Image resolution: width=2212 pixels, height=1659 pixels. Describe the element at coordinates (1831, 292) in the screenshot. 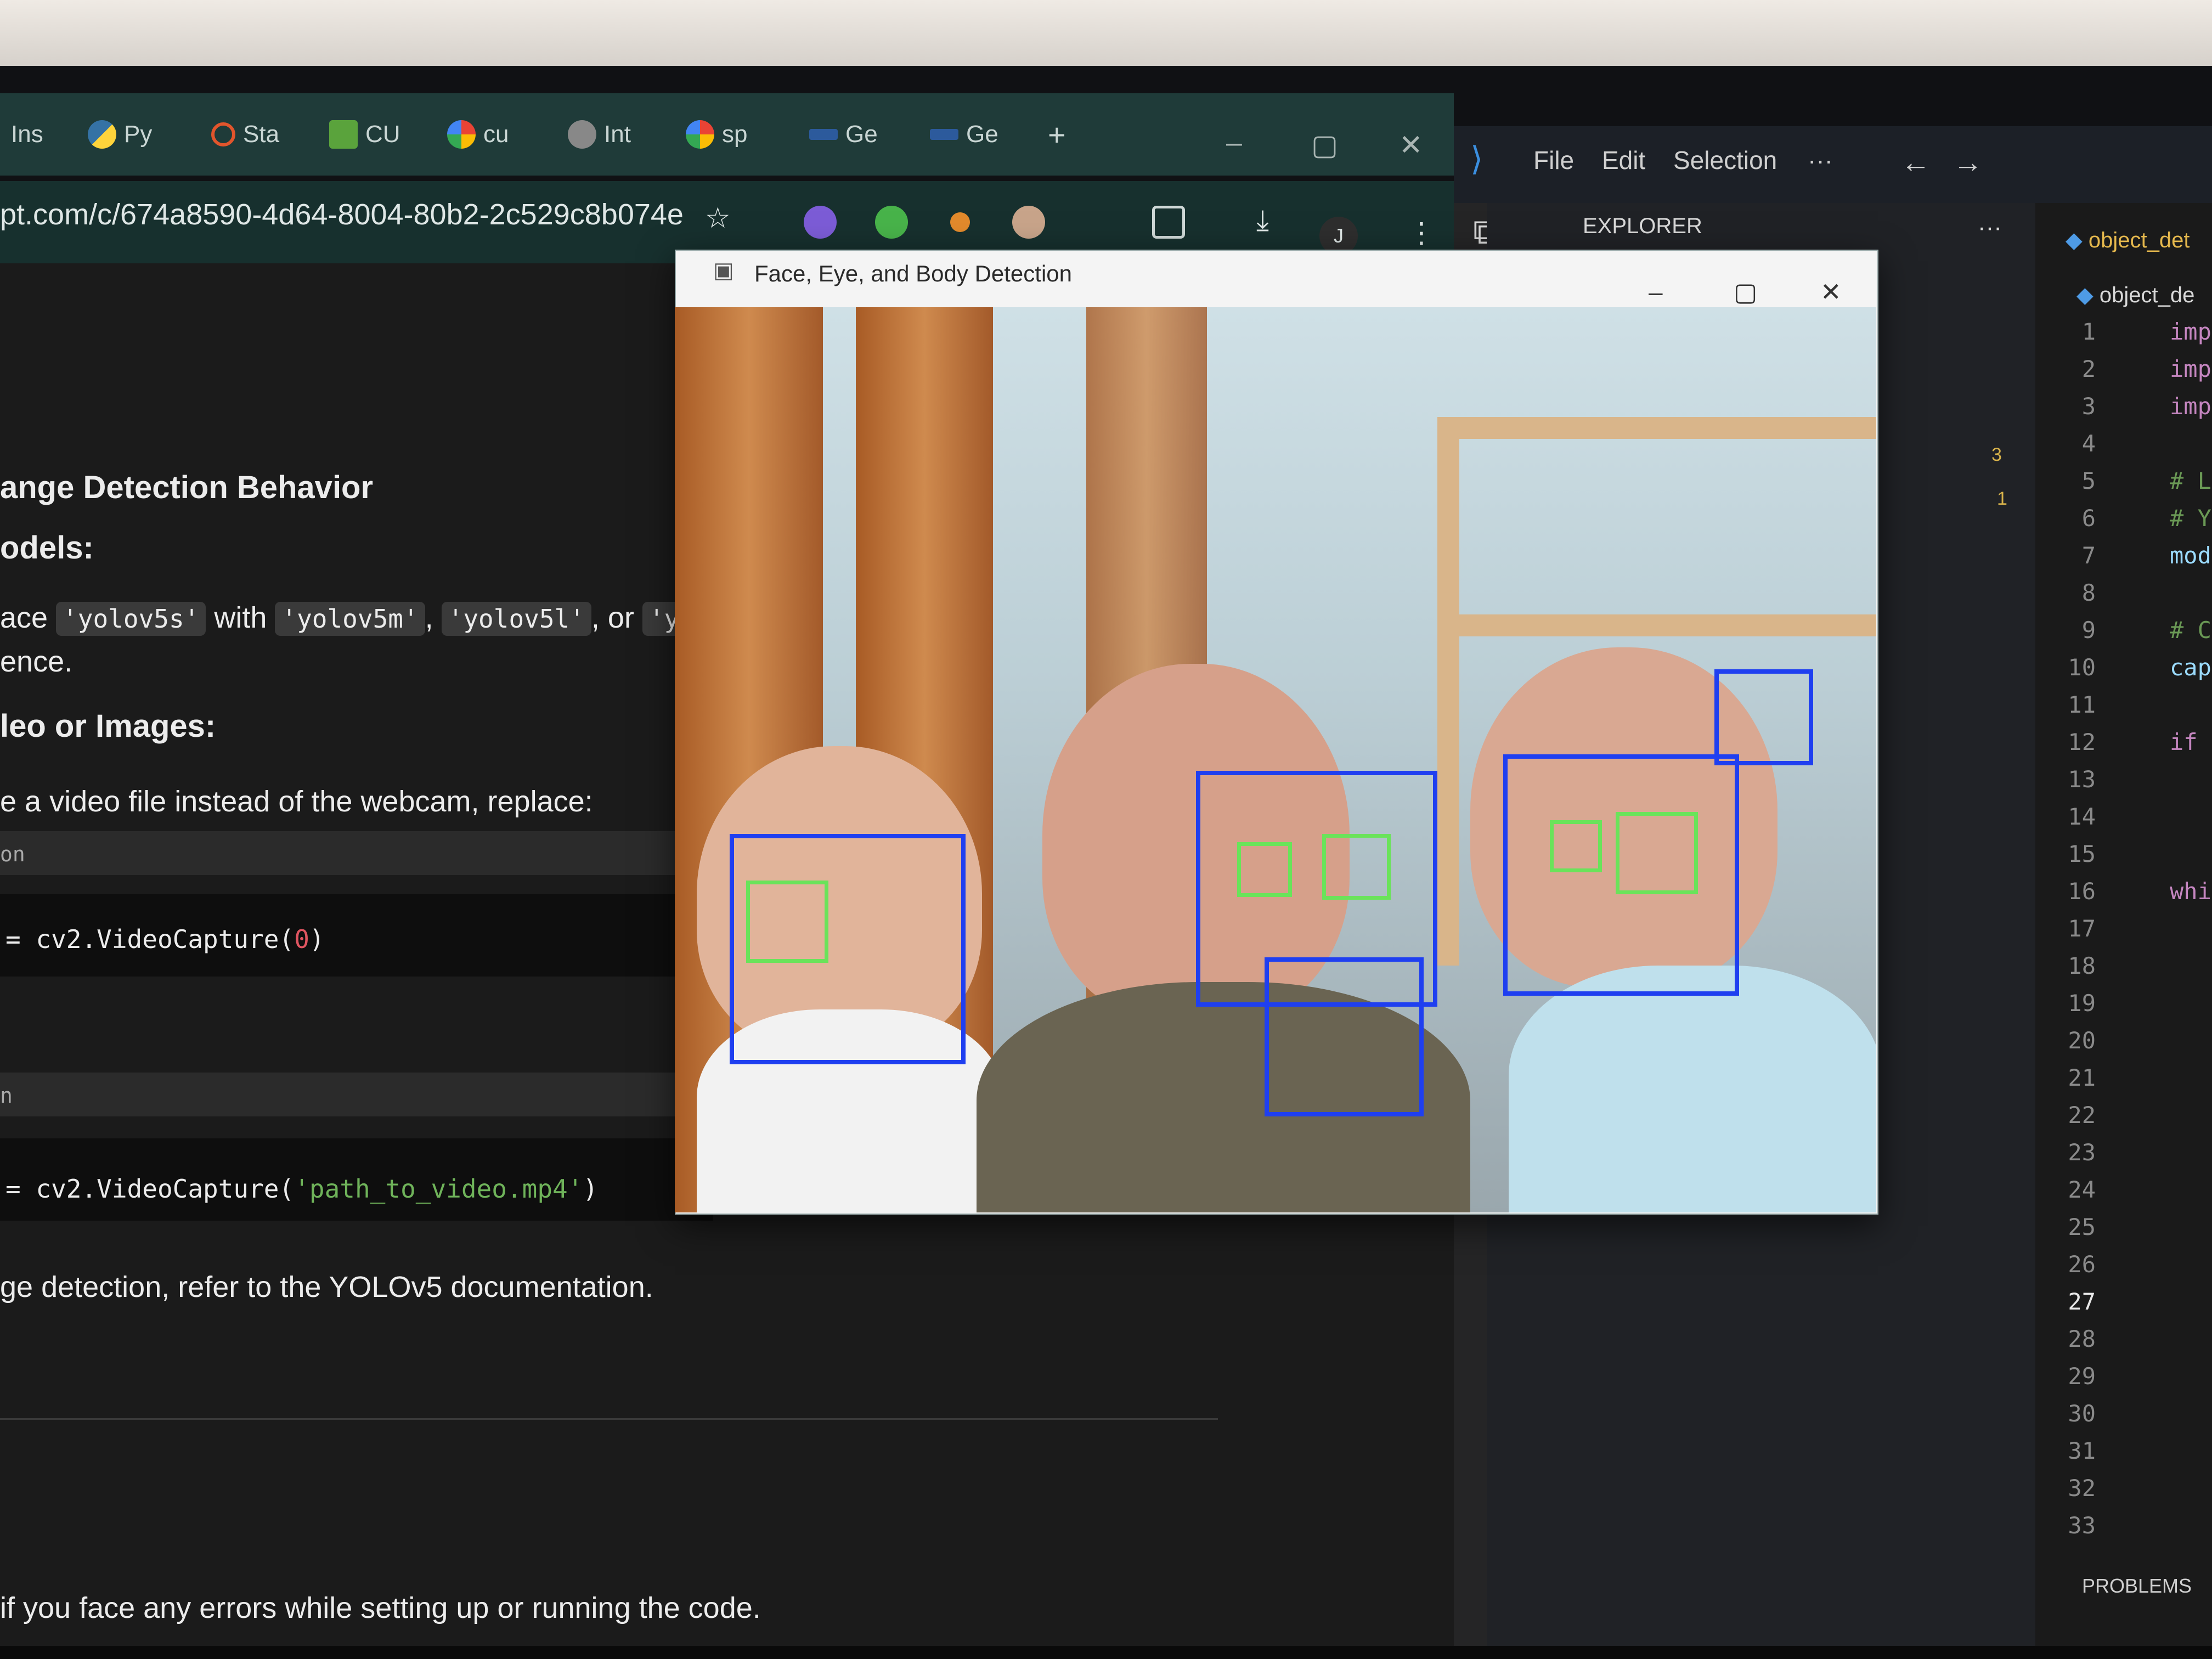

I see `close-button: ✕` at that location.